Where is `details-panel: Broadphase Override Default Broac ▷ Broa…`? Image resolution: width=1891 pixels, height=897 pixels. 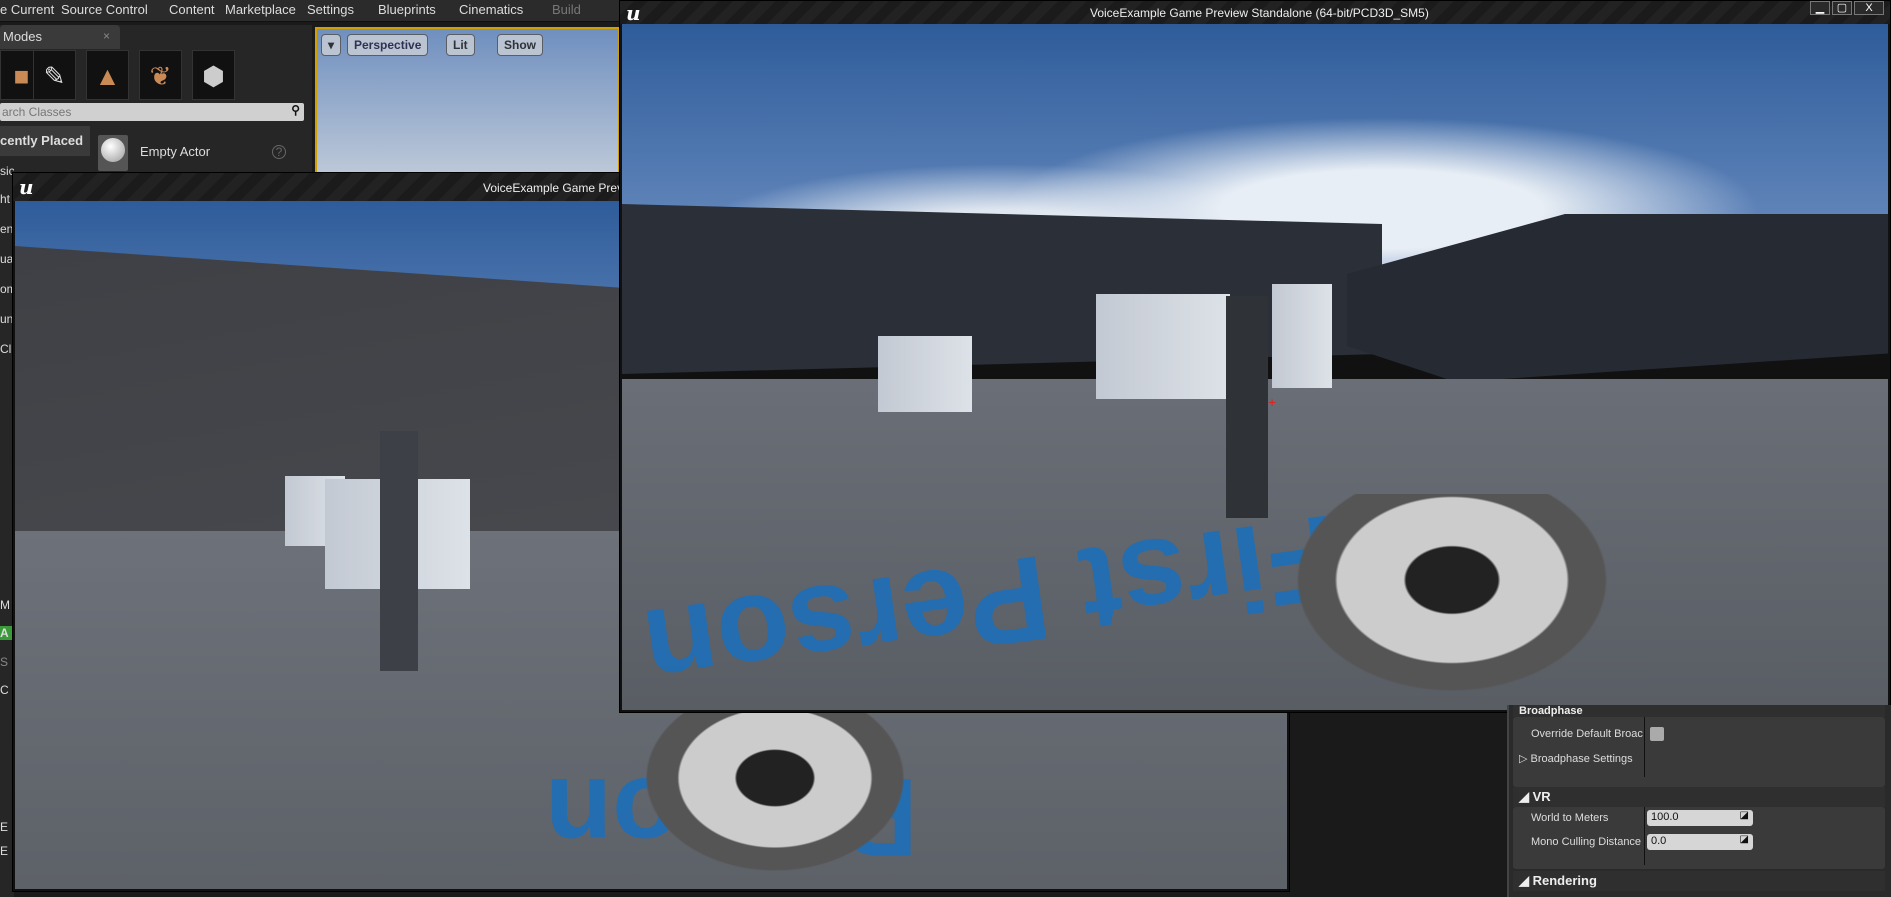 details-panel: Broadphase Override Default Broac ▷ Broa… is located at coordinates (1699, 801).